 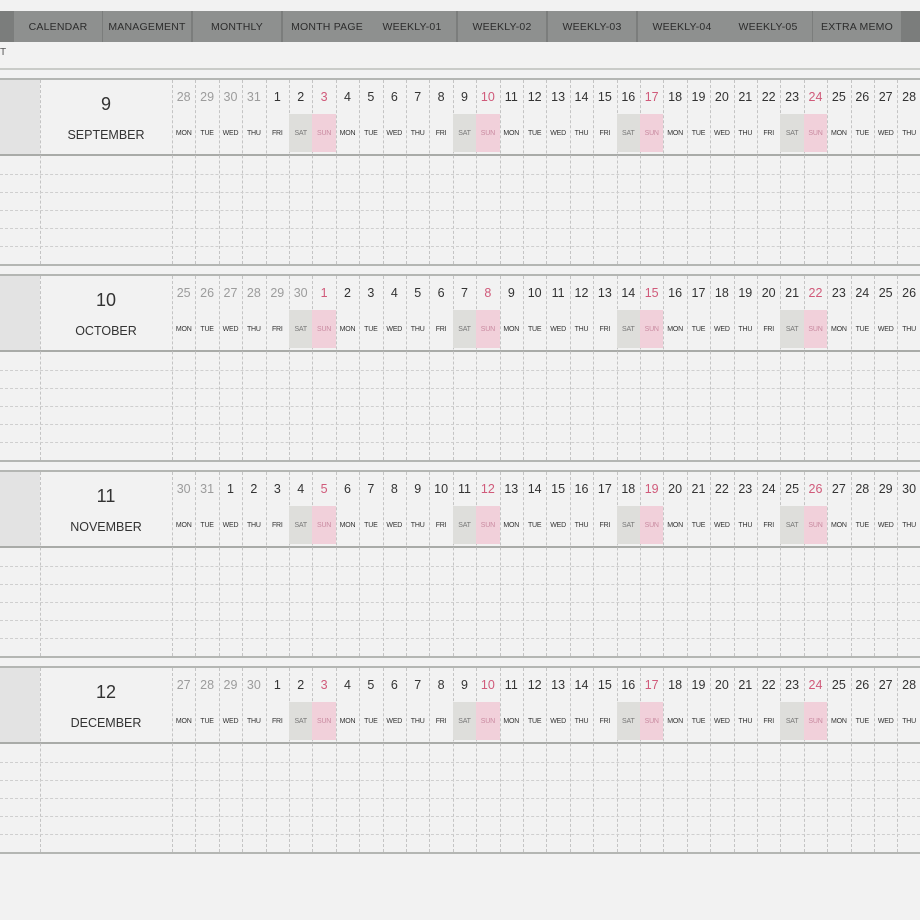 I want to click on tab-month-page: MONTH PAGE, so click(x=327, y=26).